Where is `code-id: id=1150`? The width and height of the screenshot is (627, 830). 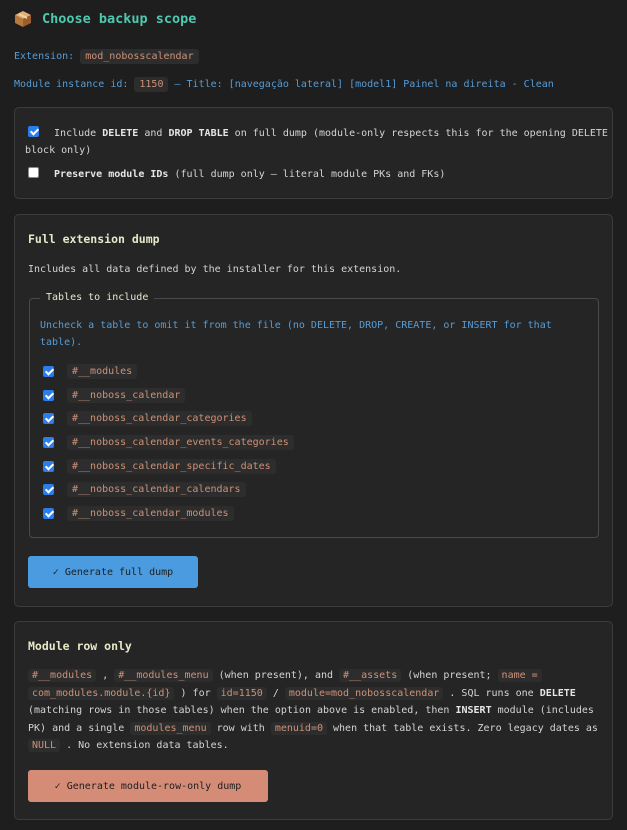 code-id: id=1150 is located at coordinates (241, 693).